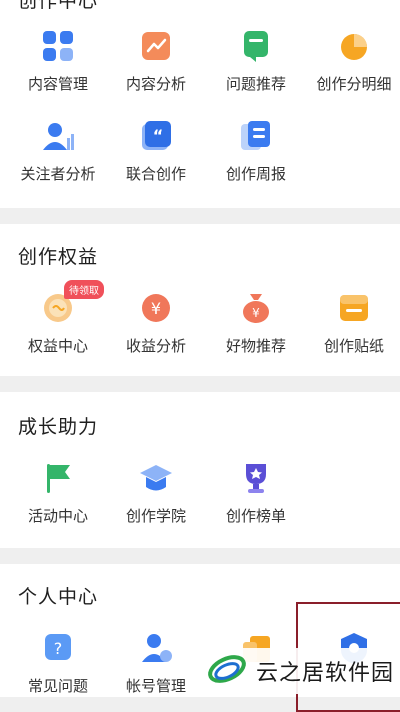 The height and width of the screenshot is (712, 400). I want to click on menu-item-question-recommend: 问题推荐, so click(256, 61).